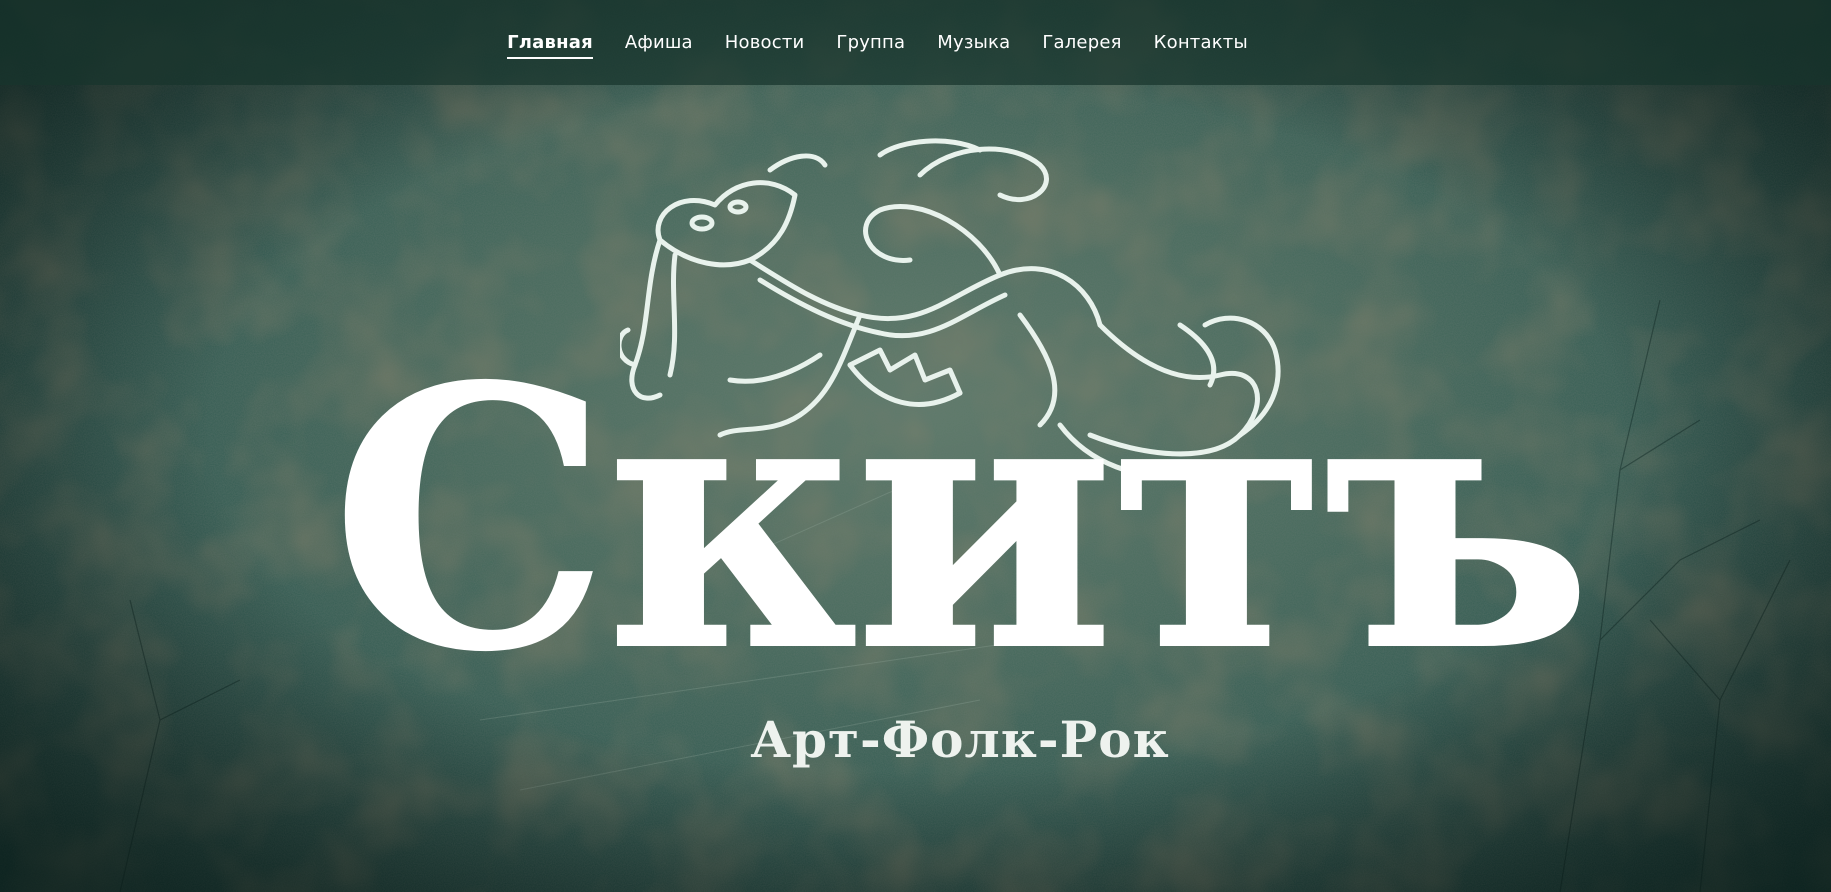  I want to click on nav-item-band: Группа, so click(870, 43).